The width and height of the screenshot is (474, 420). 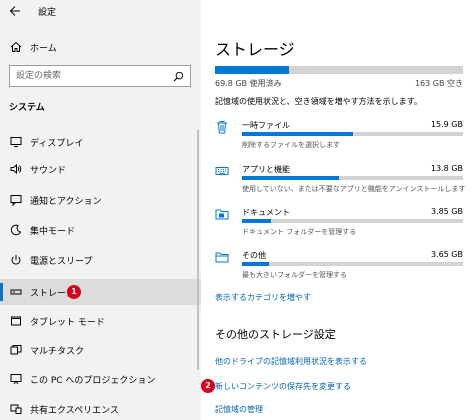 What do you see at coordinates (446, 254) in the screenshot?
I see `category-size: 3.65 GB` at bounding box center [446, 254].